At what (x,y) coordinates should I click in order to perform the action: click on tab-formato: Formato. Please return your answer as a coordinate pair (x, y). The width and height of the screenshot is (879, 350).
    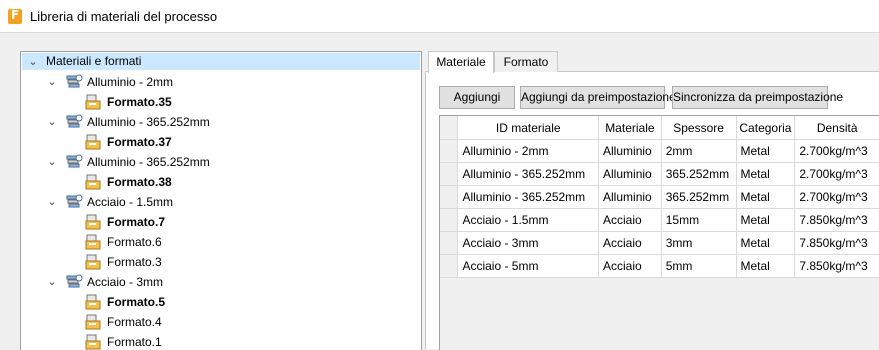
    Looking at the image, I should click on (526, 61).